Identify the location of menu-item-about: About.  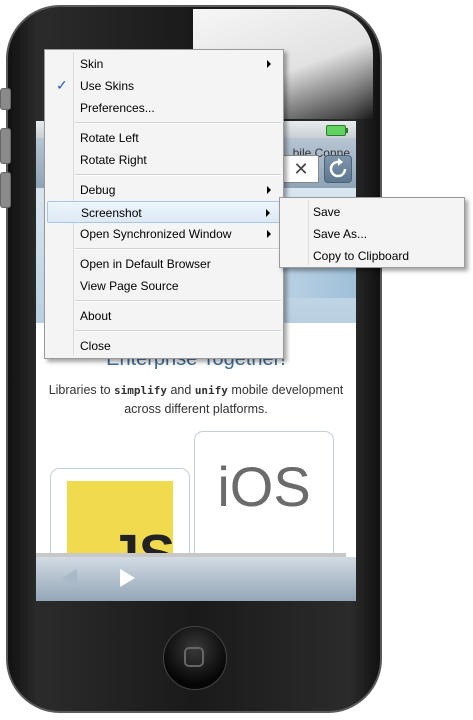
(164, 316).